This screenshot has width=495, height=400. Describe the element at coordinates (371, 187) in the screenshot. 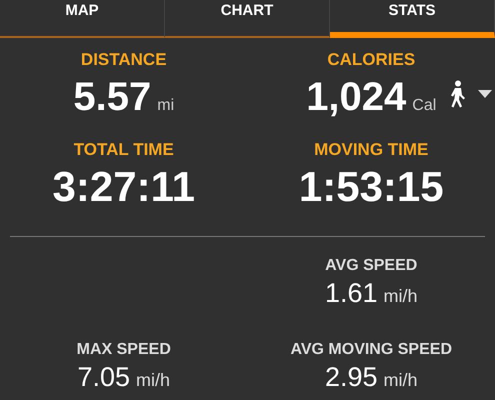

I see `stat-value: 1:53:15` at that location.